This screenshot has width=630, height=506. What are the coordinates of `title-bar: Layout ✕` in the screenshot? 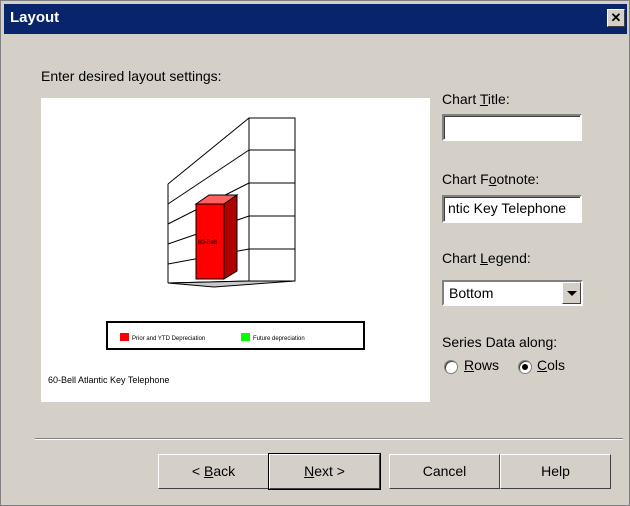 It's located at (315, 19).